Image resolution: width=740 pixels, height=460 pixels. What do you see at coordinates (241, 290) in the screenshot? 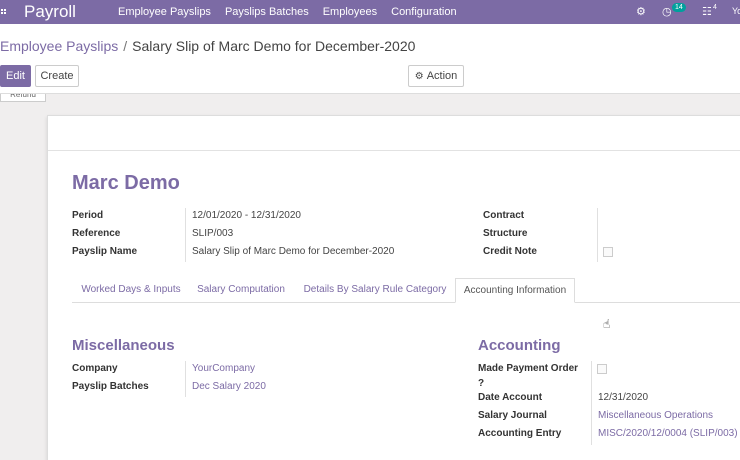
I see `tab-salary-computation: Salary Computation` at bounding box center [241, 290].